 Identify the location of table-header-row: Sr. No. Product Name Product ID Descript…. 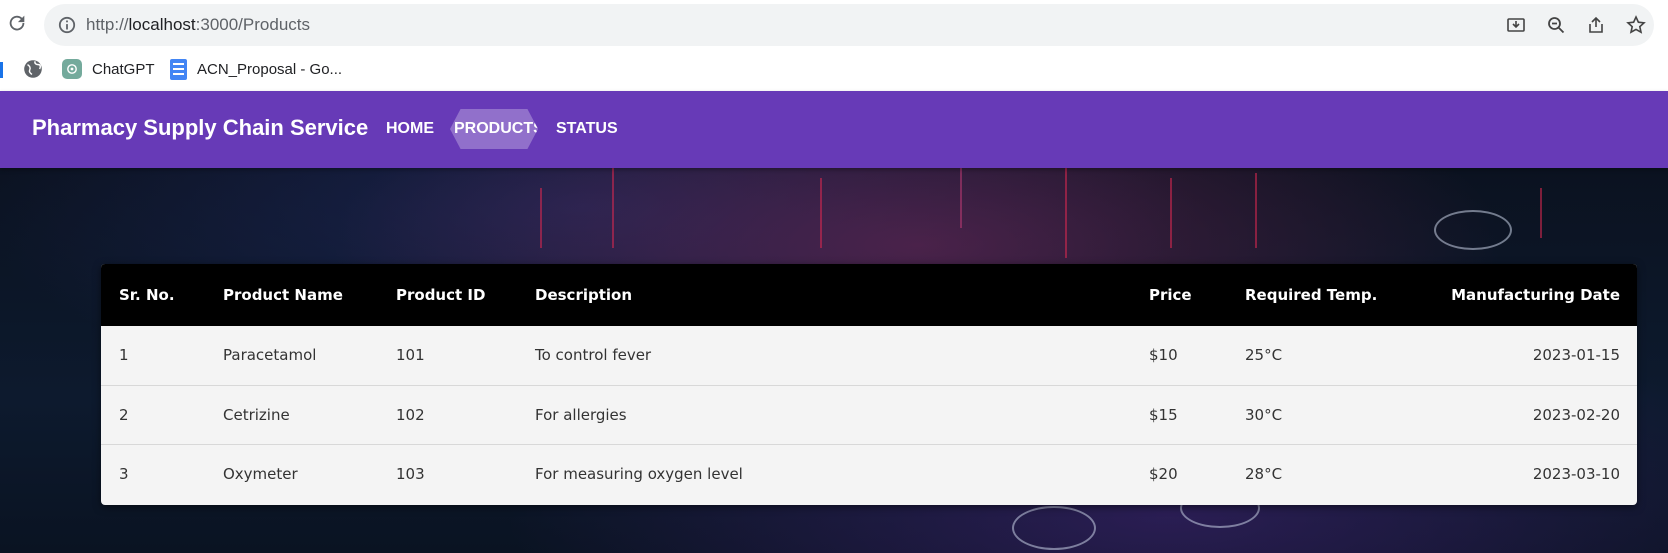
(869, 295).